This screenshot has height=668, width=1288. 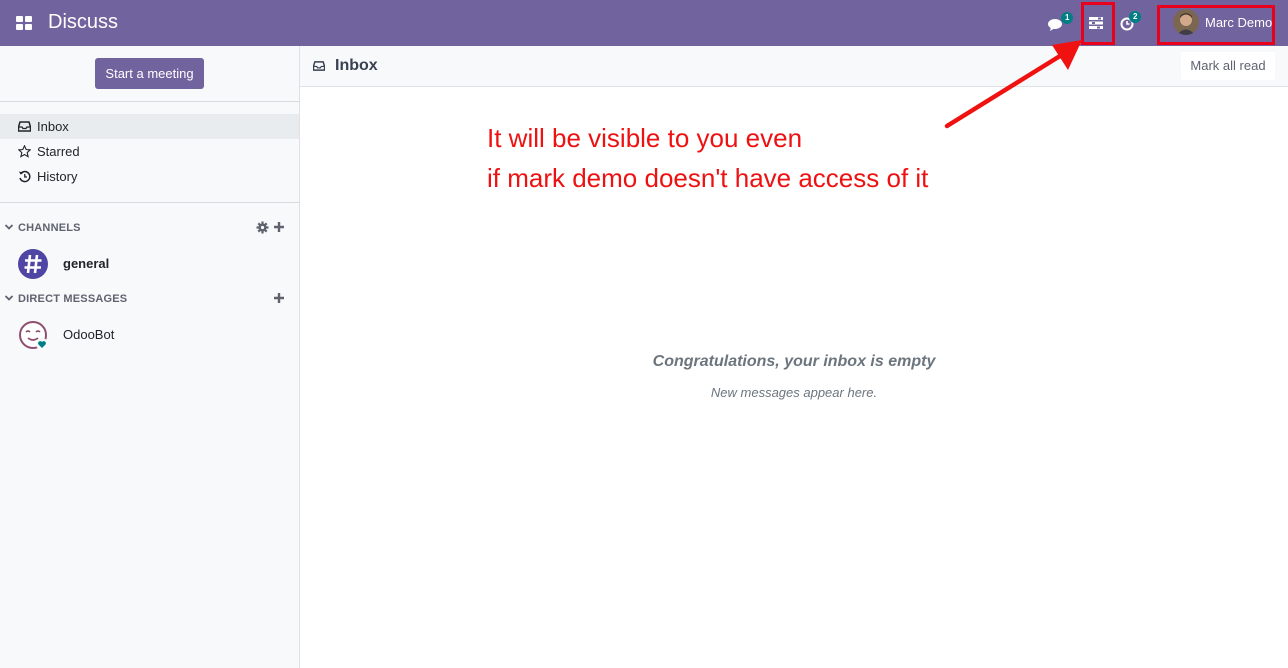 What do you see at coordinates (279, 298) in the screenshot?
I see `add-chat-icon` at bounding box center [279, 298].